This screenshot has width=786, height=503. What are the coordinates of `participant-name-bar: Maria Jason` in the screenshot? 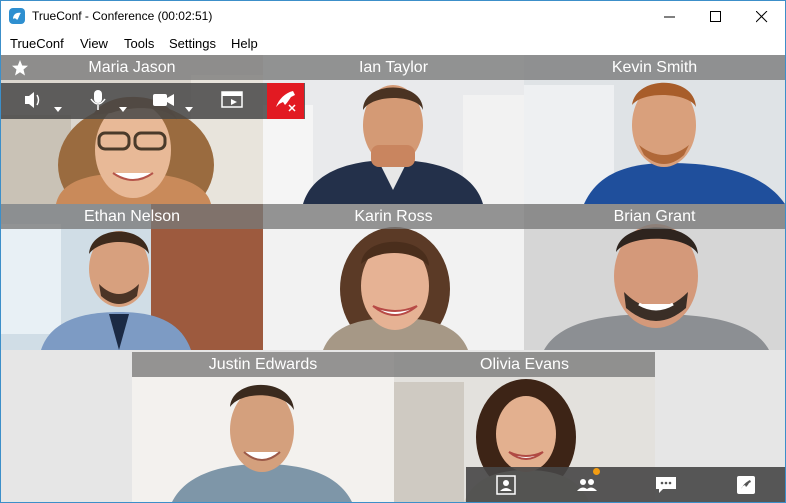 It's located at (132, 67).